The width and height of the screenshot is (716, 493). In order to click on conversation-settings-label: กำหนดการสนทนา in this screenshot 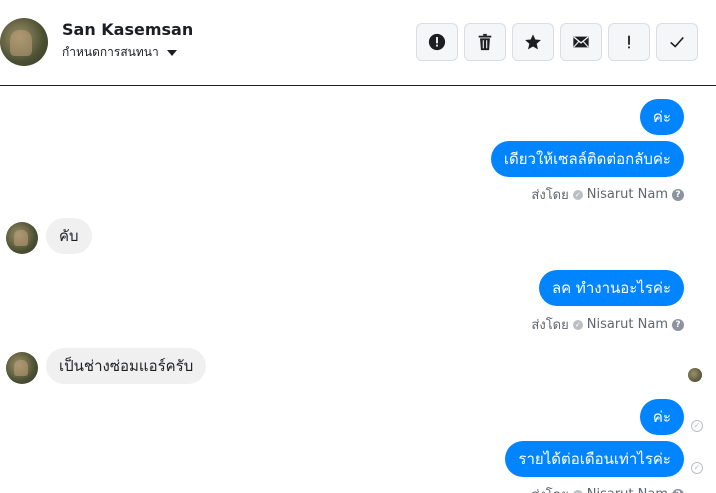, I will do `click(110, 52)`.